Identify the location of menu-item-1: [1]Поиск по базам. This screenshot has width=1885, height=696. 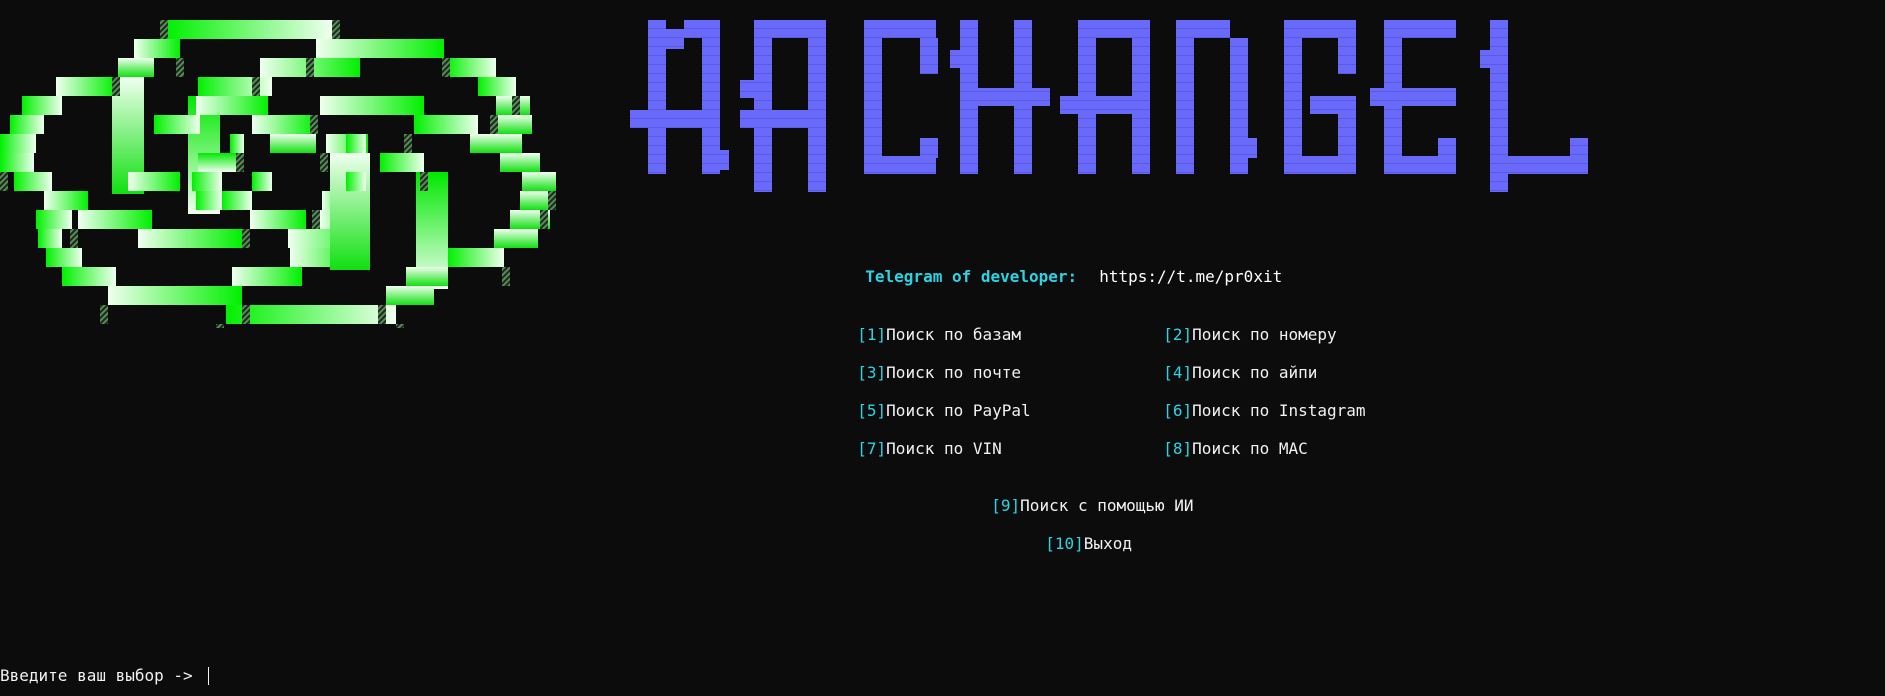
(929, 325).